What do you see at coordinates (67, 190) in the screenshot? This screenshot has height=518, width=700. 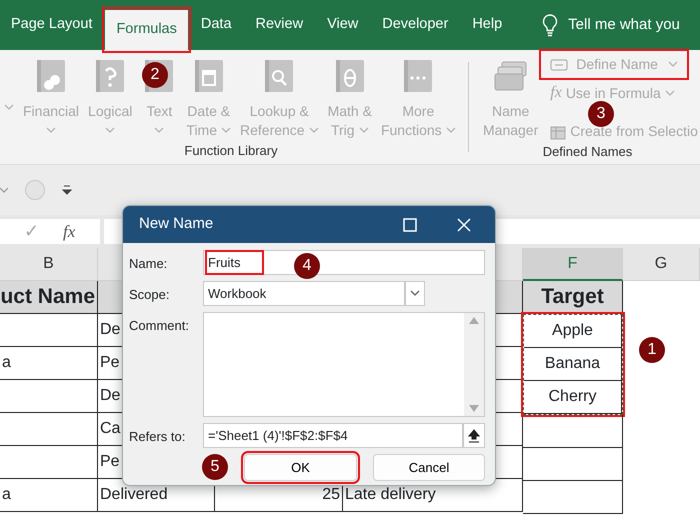 I see `customize-icon` at bounding box center [67, 190].